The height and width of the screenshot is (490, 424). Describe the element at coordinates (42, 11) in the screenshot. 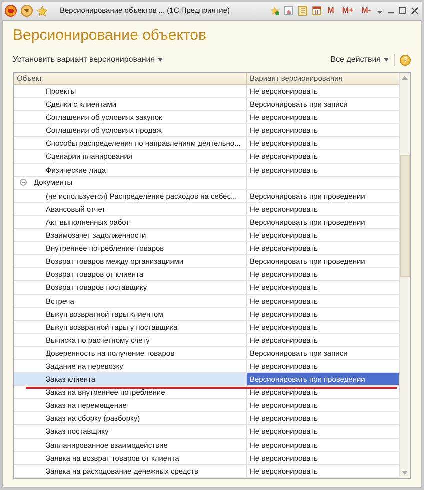

I see `star-icon` at that location.